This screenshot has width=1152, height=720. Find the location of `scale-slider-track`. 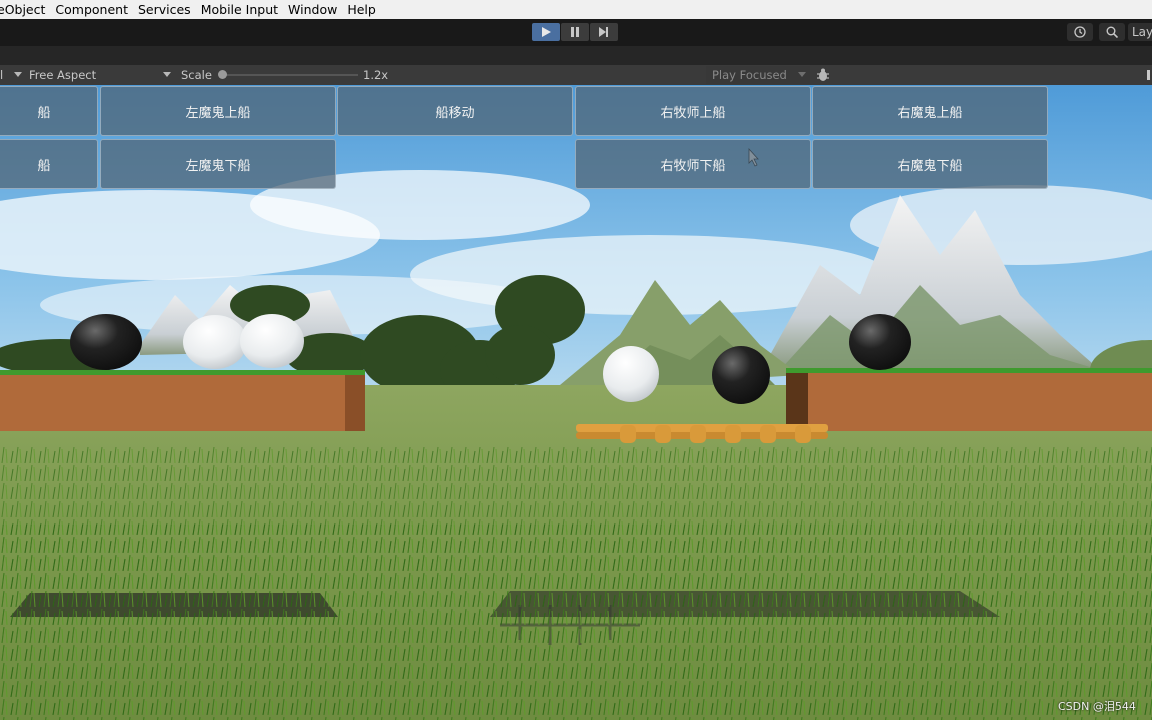

scale-slider-track is located at coordinates (290, 75).